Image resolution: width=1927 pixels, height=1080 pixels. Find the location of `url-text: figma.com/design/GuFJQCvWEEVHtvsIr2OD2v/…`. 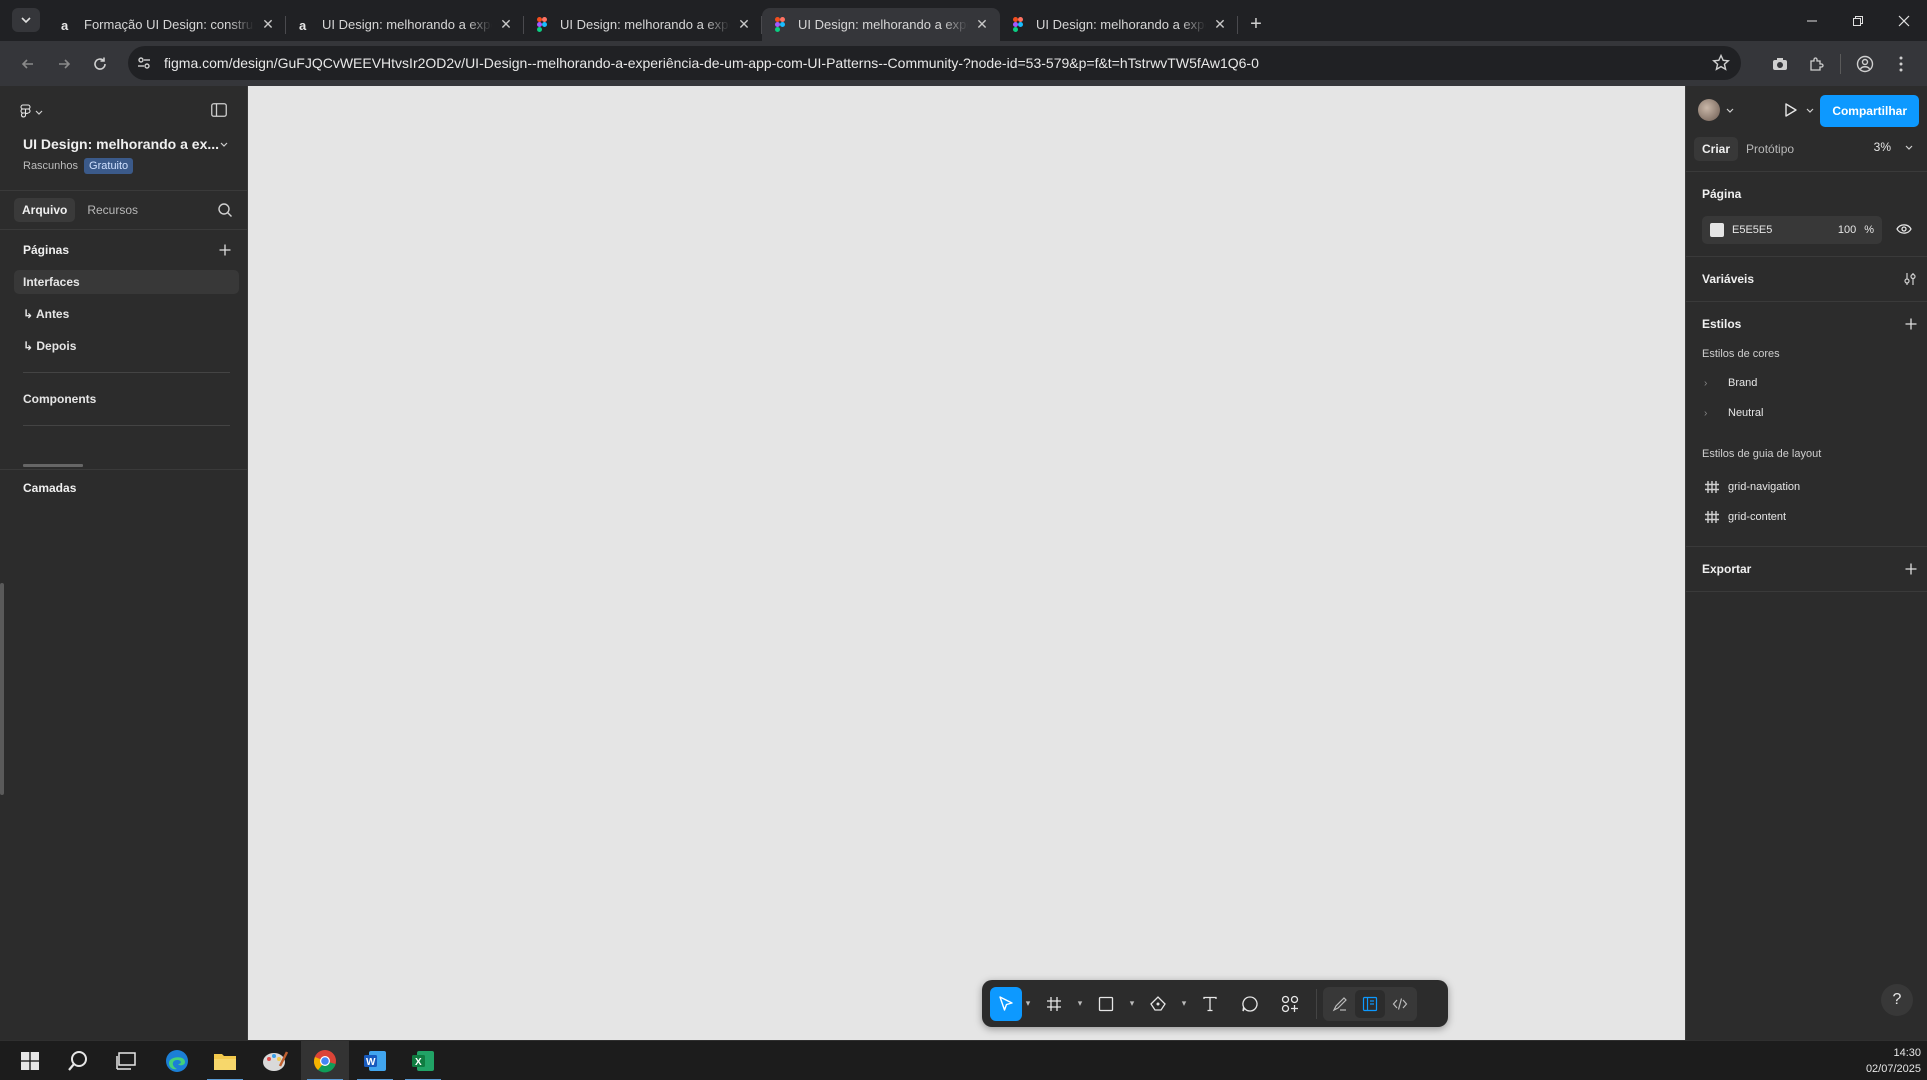

url-text: figma.com/design/GuFJQCvWEEVHtvsIr2OD2v/… is located at coordinates (711, 63).